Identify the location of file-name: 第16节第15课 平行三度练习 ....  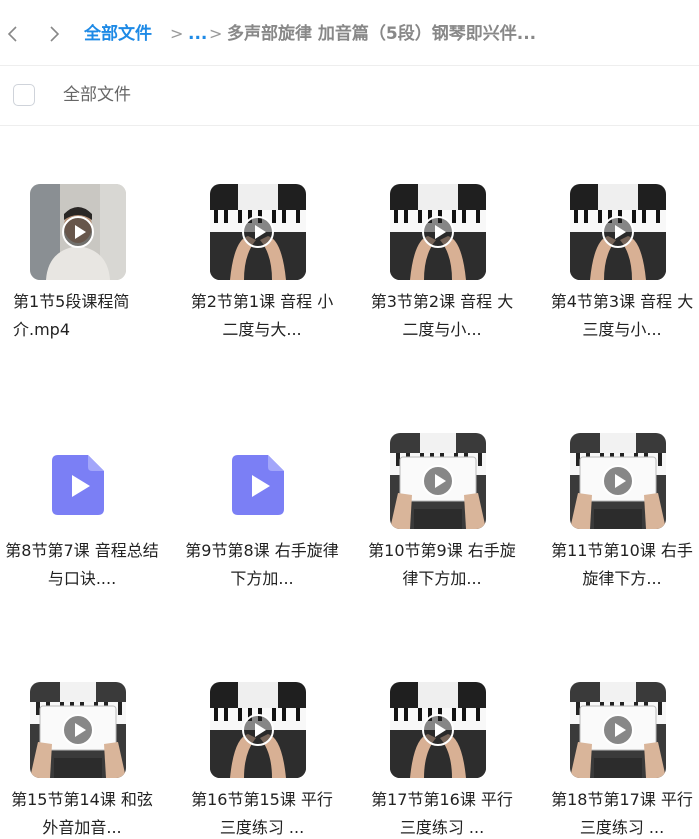
(262, 813).